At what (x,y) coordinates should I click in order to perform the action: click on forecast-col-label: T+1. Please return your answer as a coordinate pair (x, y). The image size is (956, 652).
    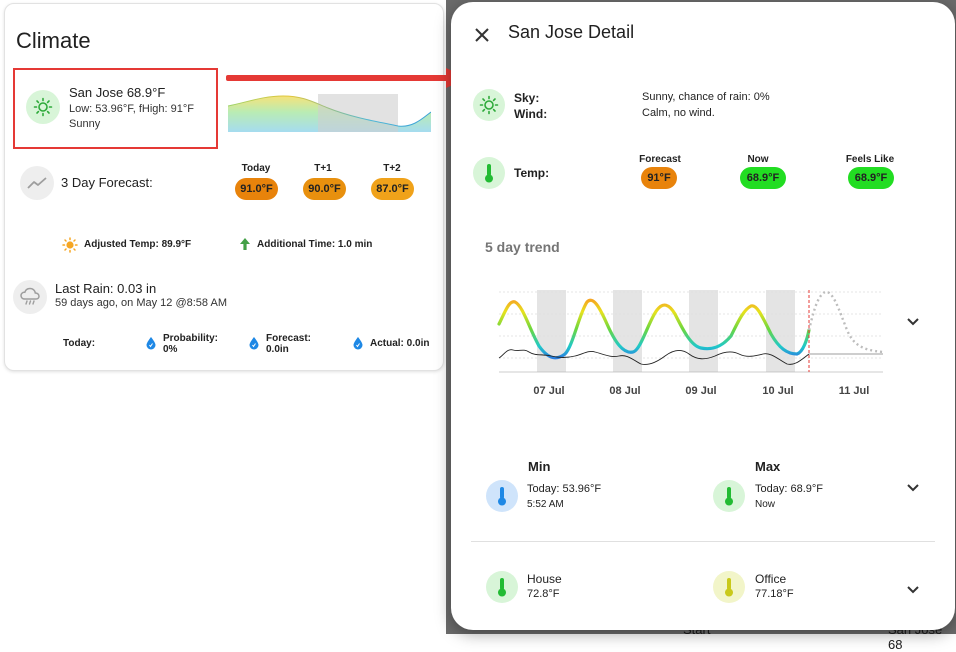
    Looking at the image, I should click on (323, 168).